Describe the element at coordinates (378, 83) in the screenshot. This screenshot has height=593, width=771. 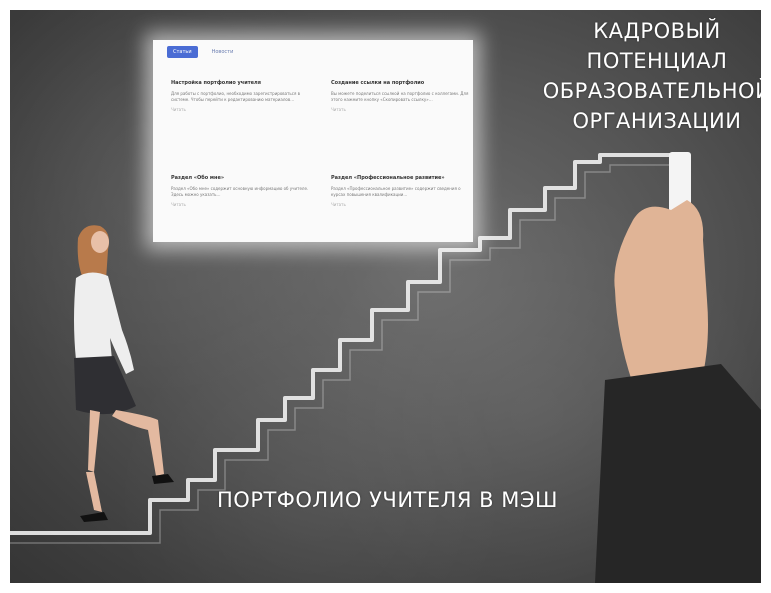
I see `article-title: Создание ссылки на портфолио` at that location.